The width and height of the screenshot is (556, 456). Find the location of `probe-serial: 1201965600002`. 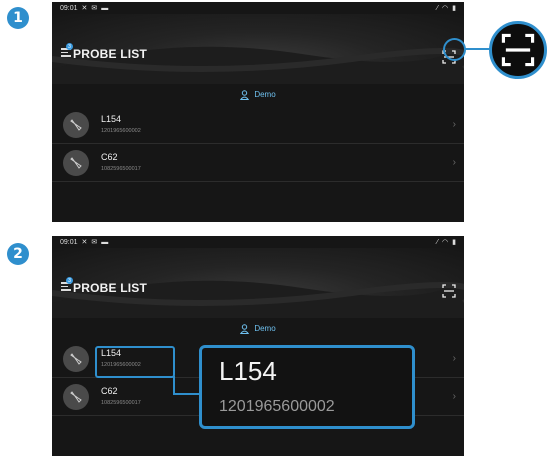

probe-serial: 1201965600002 is located at coordinates (121, 131).